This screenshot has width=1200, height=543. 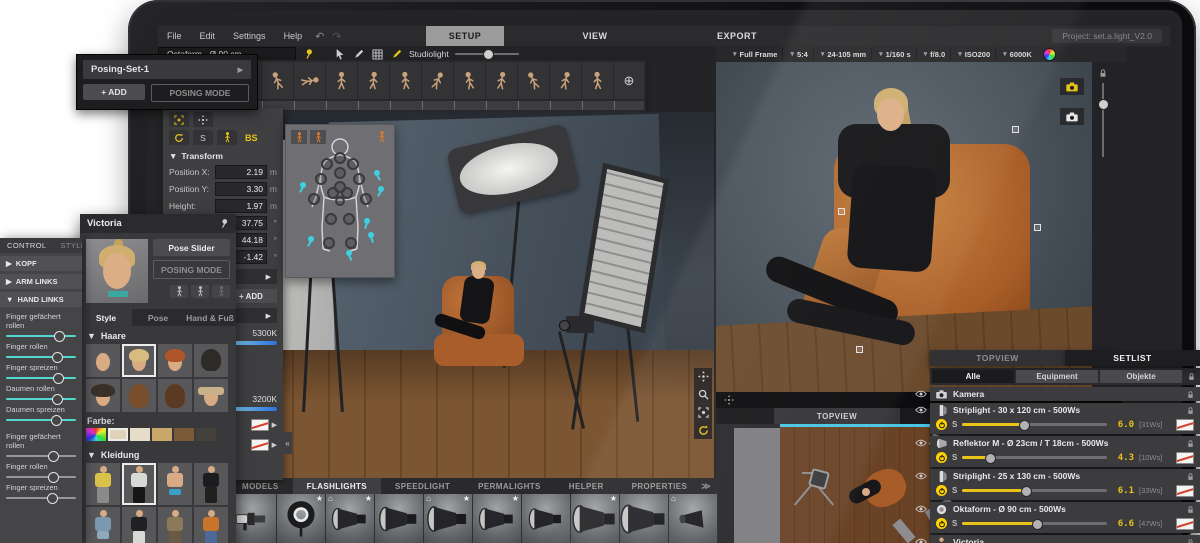 What do you see at coordinates (1049, 54) in the screenshot?
I see `color-wheel-icon` at bounding box center [1049, 54].